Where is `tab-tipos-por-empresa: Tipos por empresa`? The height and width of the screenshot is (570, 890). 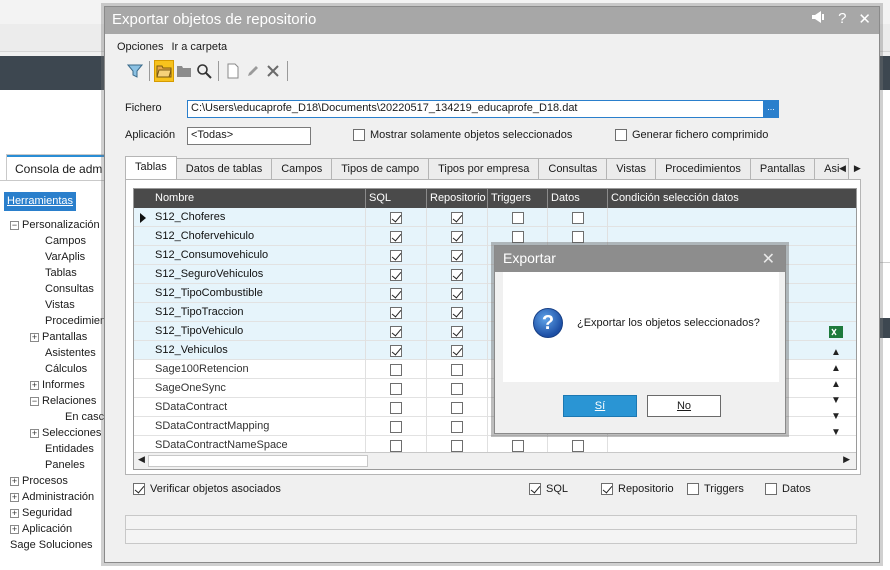
tab-tipos-por-empresa: Tipos por empresa is located at coordinates (484, 168).